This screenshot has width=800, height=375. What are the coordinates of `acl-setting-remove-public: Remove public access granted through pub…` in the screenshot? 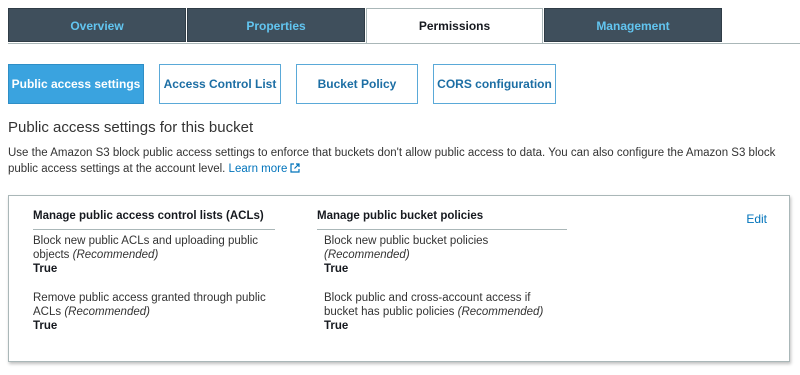 It's located at (153, 312).